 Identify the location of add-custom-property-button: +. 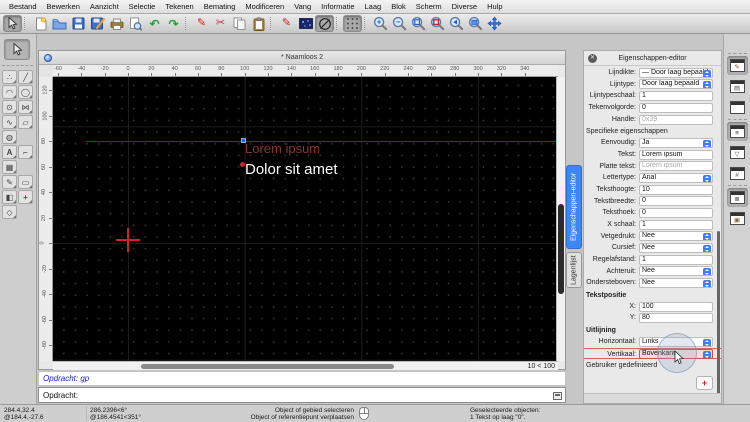
(704, 383).